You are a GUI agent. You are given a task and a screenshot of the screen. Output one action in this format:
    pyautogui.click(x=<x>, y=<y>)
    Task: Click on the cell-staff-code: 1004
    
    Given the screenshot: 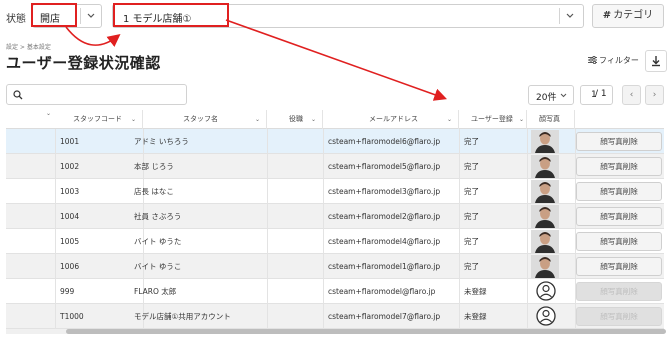 What is the action you would take?
    pyautogui.click(x=70, y=216)
    